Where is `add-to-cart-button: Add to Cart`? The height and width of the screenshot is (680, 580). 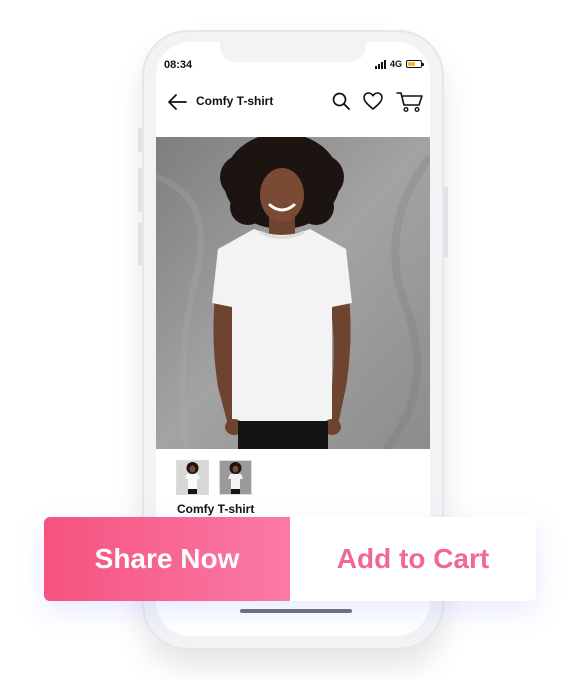
add-to-cart-button: Add to Cart is located at coordinates (413, 559).